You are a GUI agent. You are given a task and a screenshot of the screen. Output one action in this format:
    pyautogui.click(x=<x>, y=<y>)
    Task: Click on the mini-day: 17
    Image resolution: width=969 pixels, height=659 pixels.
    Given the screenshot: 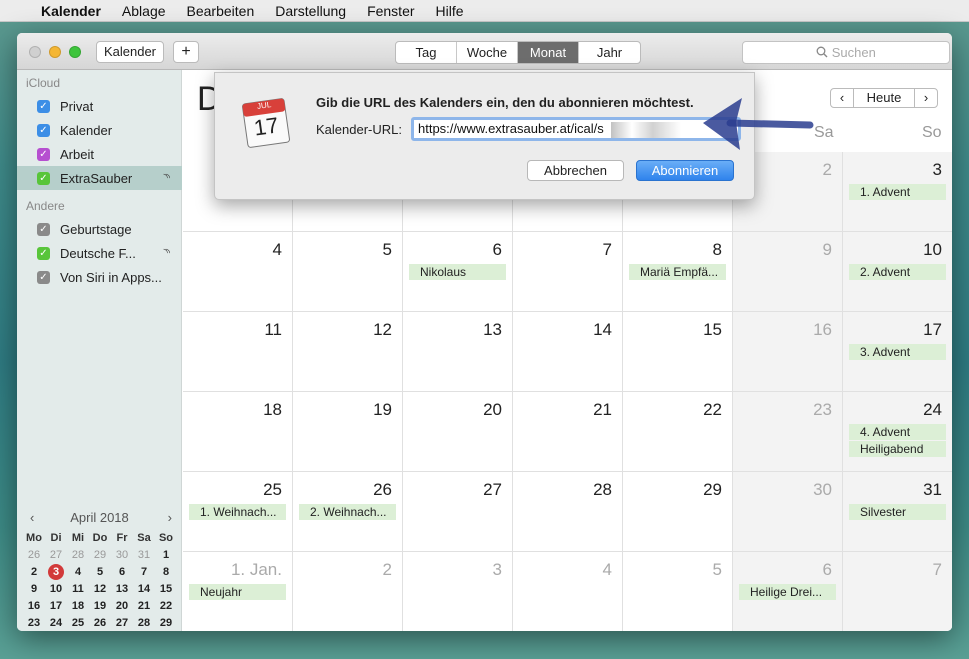 What is the action you would take?
    pyautogui.click(x=56, y=606)
    